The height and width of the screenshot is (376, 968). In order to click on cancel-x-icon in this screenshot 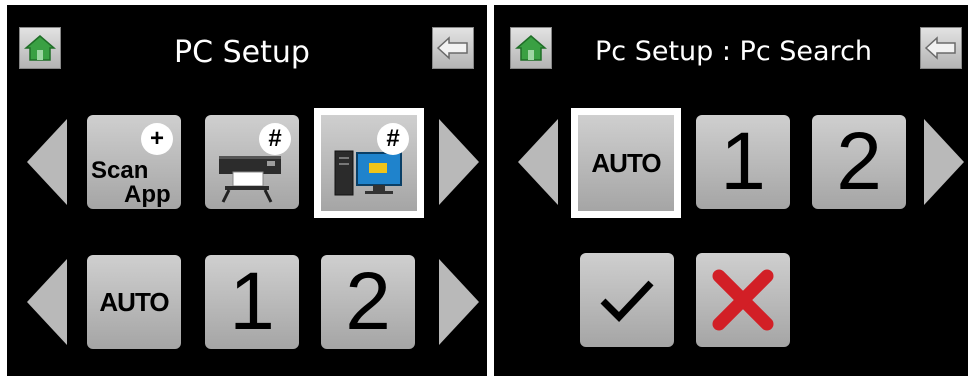, I will do `click(743, 300)`.